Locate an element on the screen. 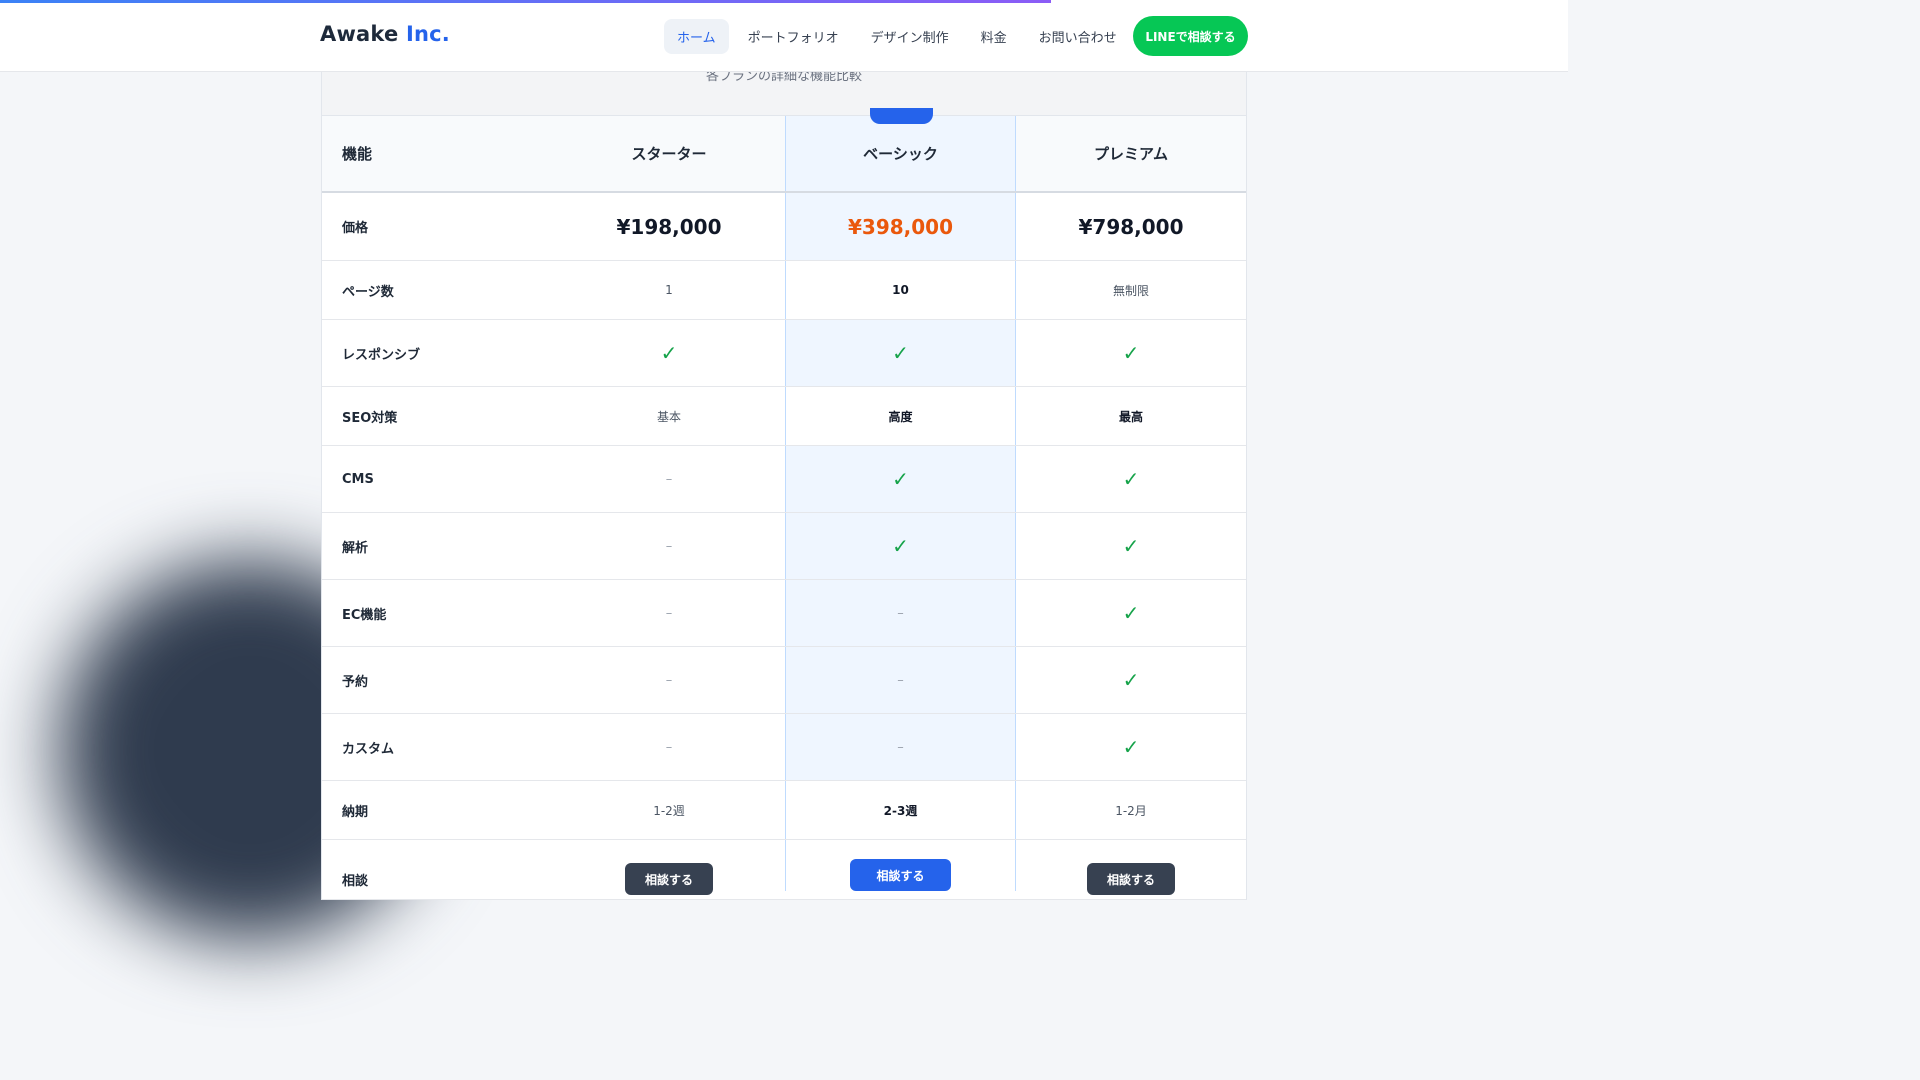  cell-premium: 最高 is located at coordinates (1131, 416).